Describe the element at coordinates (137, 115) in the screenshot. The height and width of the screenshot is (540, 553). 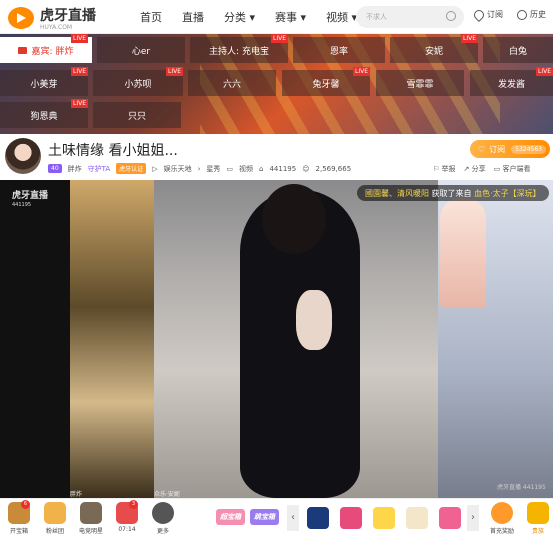
I see `chip-zhizhi: 只只` at that location.